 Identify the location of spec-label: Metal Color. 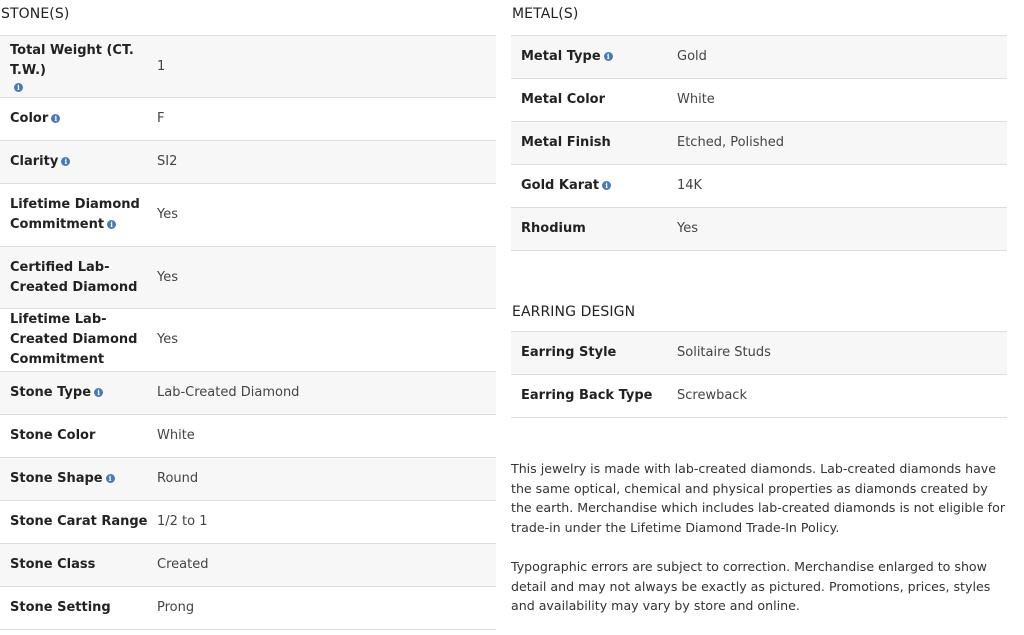
(563, 99).